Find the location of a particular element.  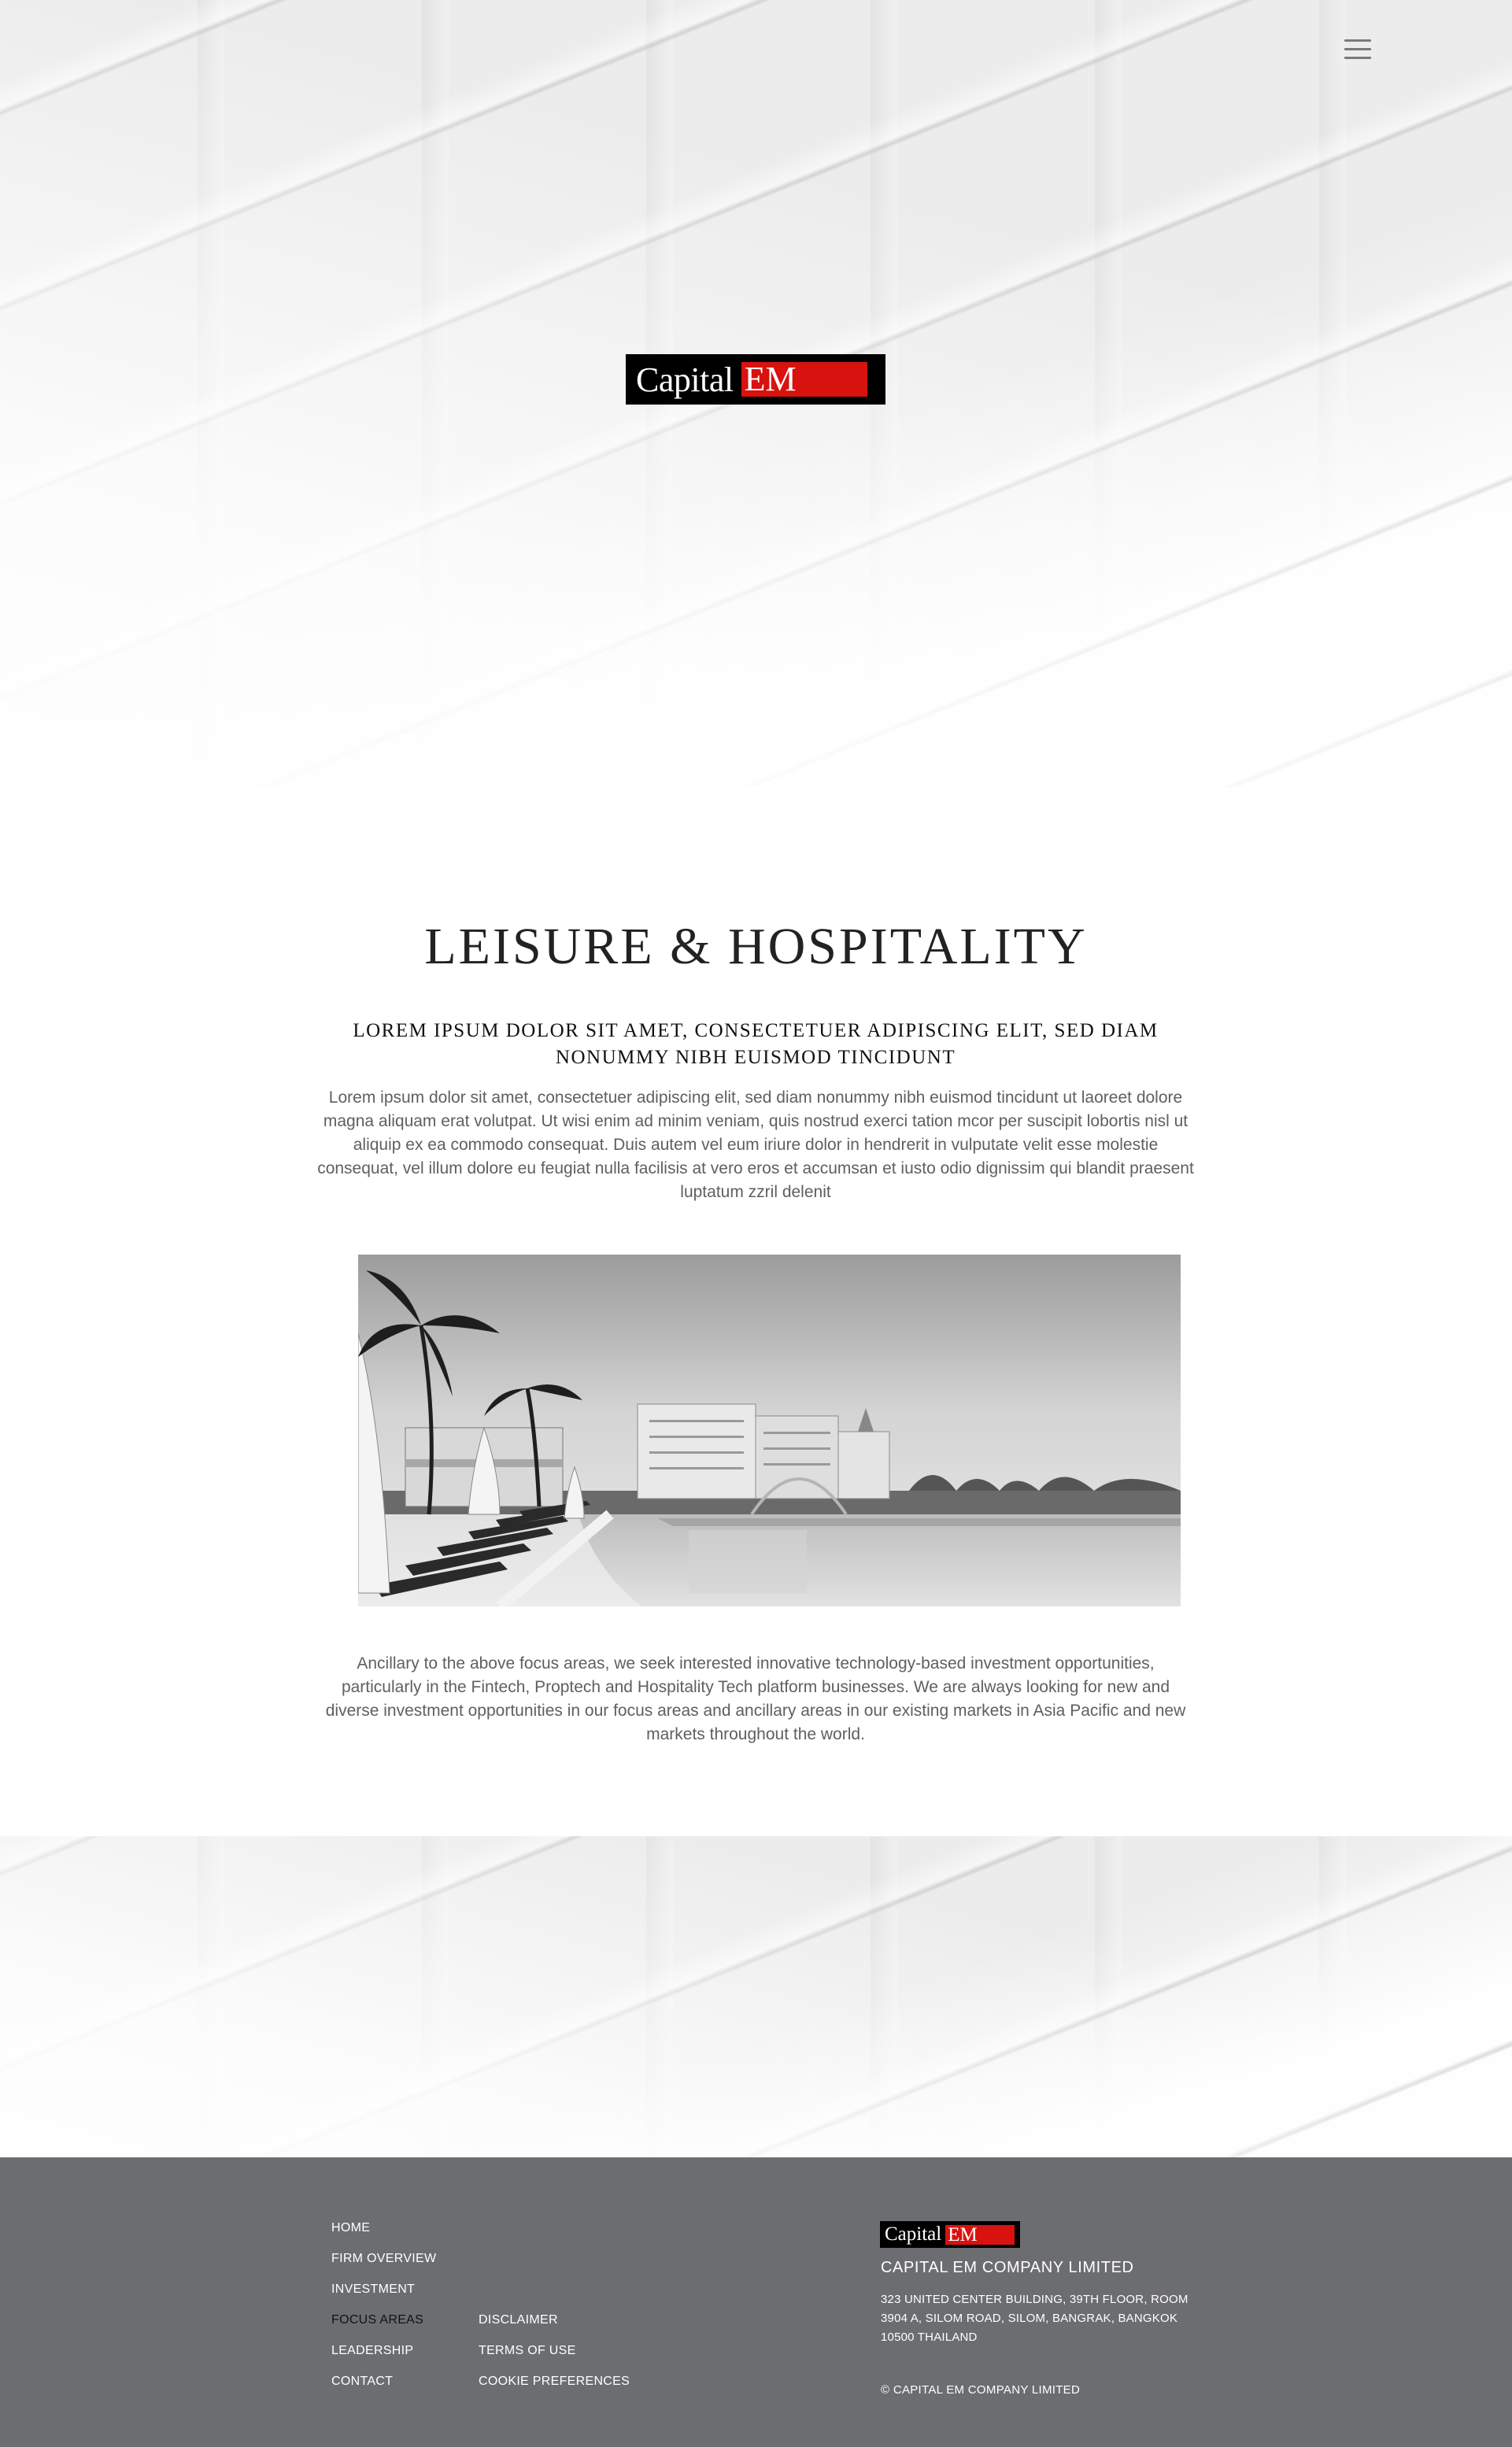

footer-link-investment: INVESTMENT is located at coordinates (383, 2298).